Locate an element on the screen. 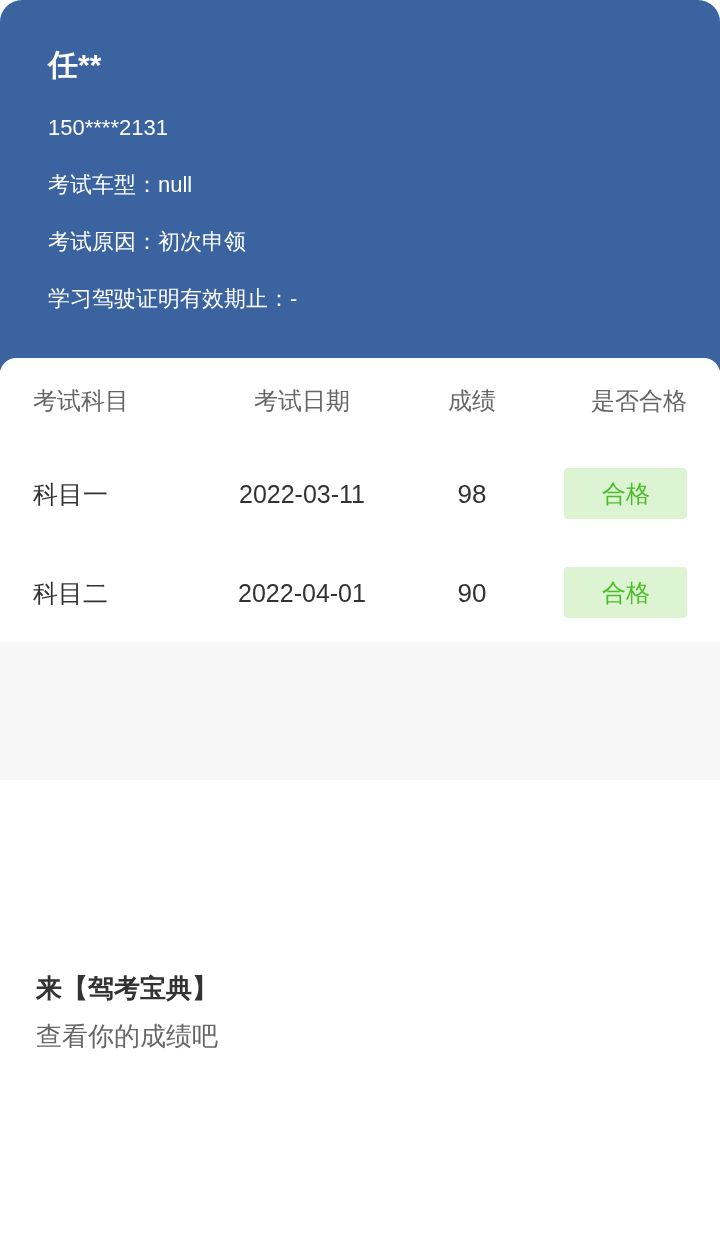 This screenshot has height=1242, width=720. table-cell-text: 科目一 is located at coordinates (70, 494).